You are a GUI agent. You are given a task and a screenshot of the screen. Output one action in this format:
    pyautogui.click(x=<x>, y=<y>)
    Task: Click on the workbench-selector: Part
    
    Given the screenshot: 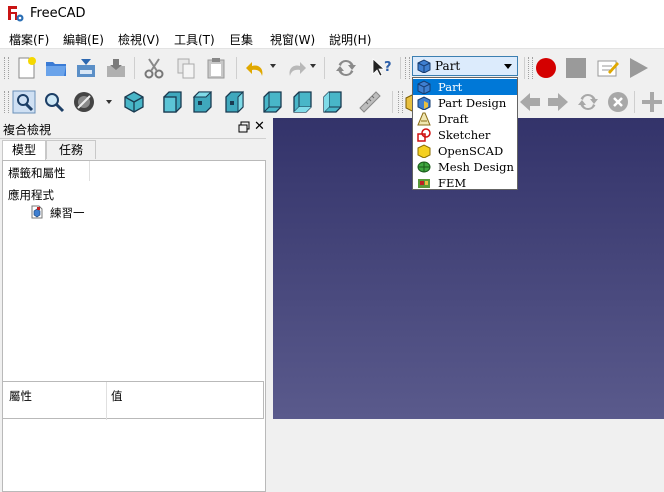 What is the action you would take?
    pyautogui.click(x=465, y=66)
    